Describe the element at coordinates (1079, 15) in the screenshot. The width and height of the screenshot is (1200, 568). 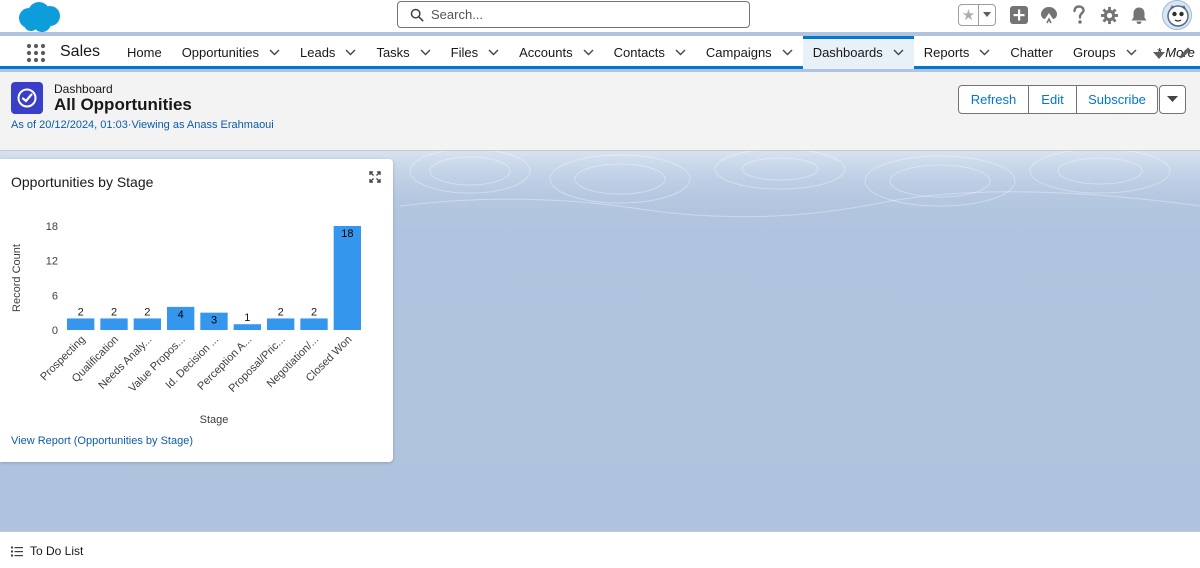
I see `help-icon` at that location.